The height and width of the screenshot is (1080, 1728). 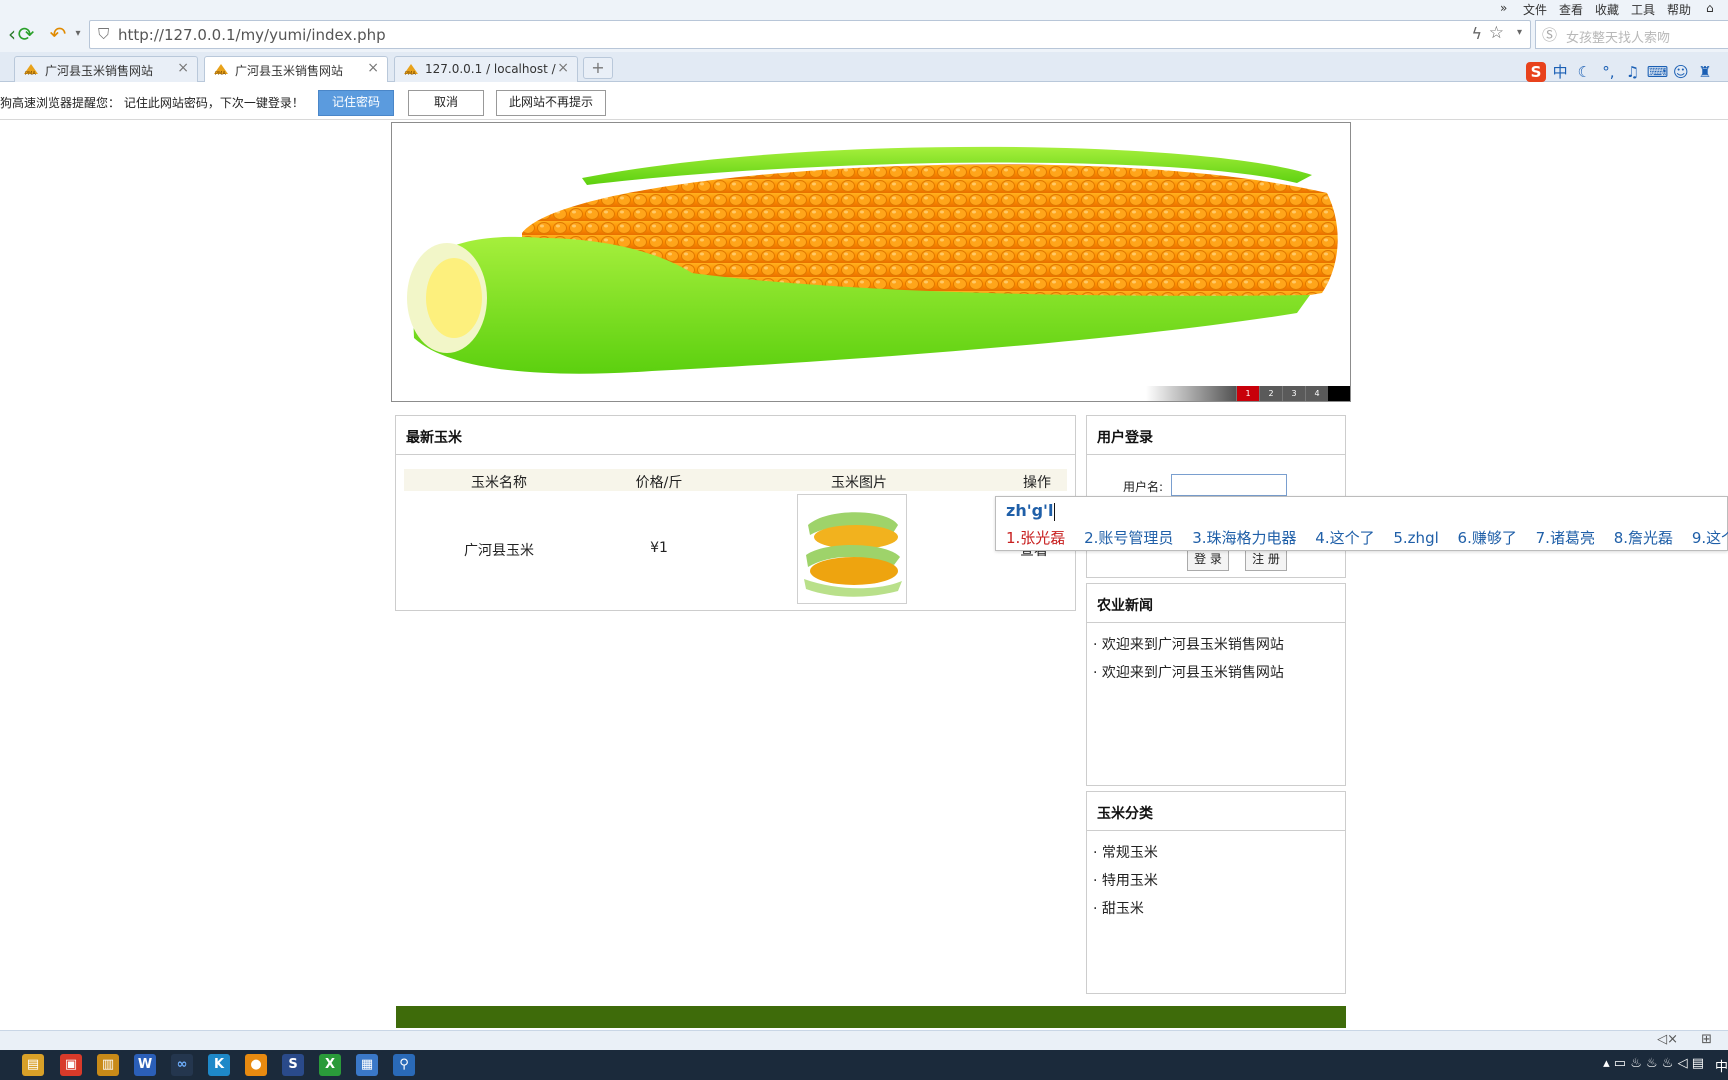 I want to click on corn-thumbnail, so click(x=852, y=549).